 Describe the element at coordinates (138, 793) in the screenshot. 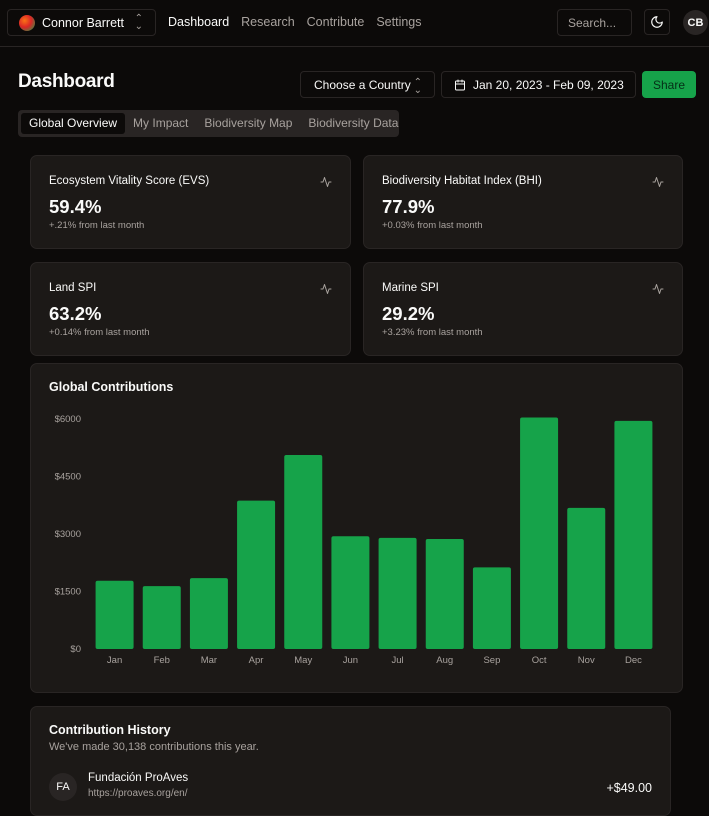

I see `contributor-url: https://proaves.org/en/` at that location.